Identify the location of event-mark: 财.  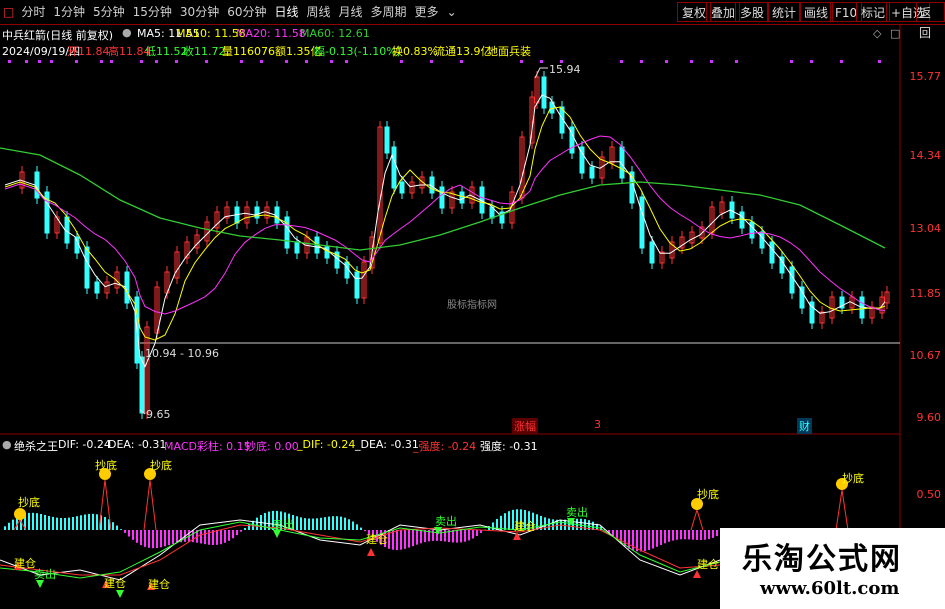
(804, 426).